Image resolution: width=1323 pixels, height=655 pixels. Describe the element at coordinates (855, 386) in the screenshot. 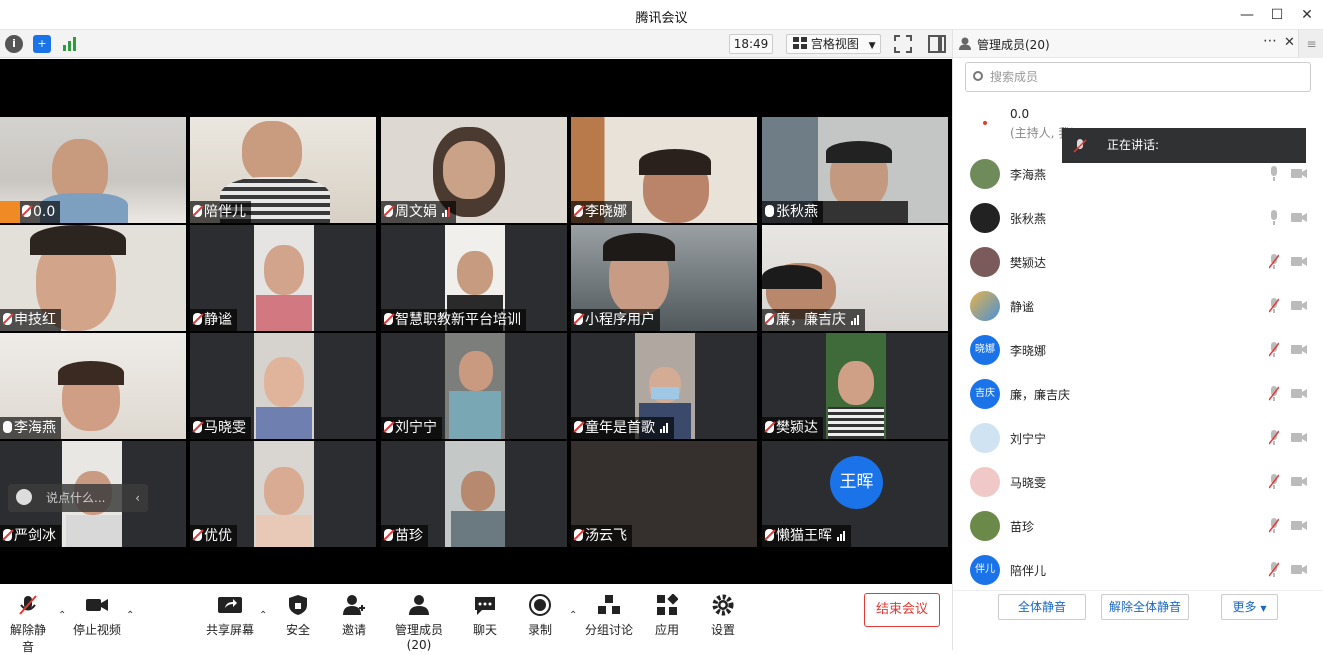

I see `video-tile: 樊颍达` at that location.